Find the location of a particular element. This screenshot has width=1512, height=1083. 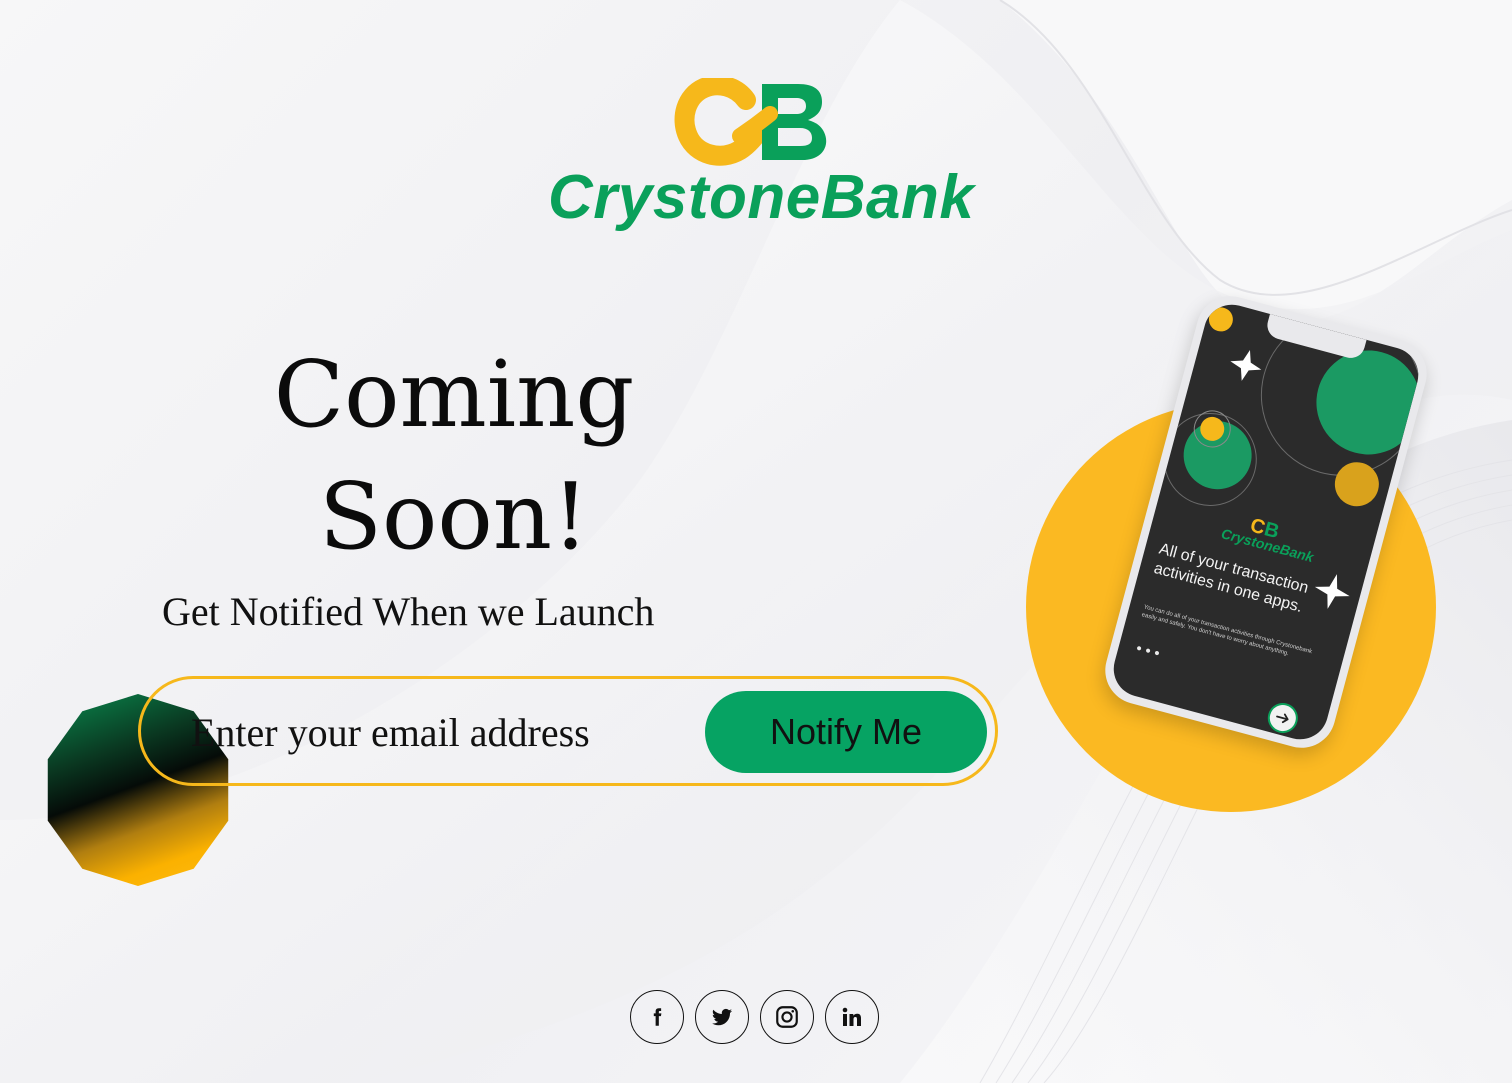

twitter-icon is located at coordinates (722, 1017).